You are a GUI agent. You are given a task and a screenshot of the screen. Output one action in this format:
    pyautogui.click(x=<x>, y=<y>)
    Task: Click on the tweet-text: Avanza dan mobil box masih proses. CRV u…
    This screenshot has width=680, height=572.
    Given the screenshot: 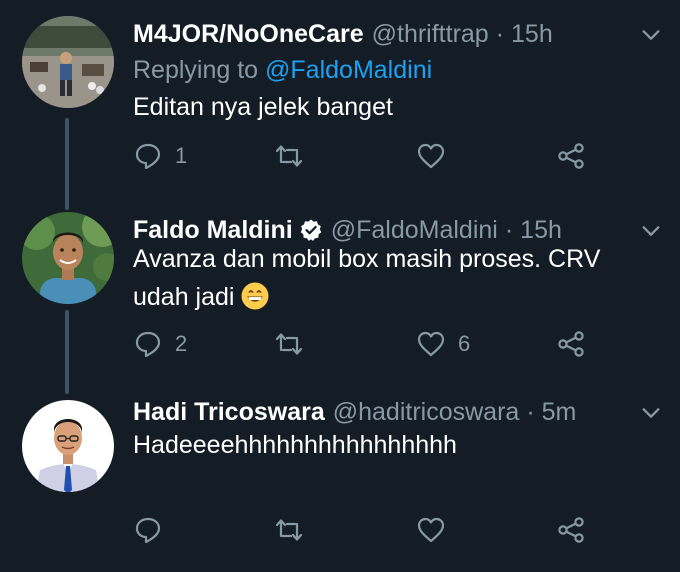 What is the action you would take?
    pyautogui.click(x=383, y=278)
    